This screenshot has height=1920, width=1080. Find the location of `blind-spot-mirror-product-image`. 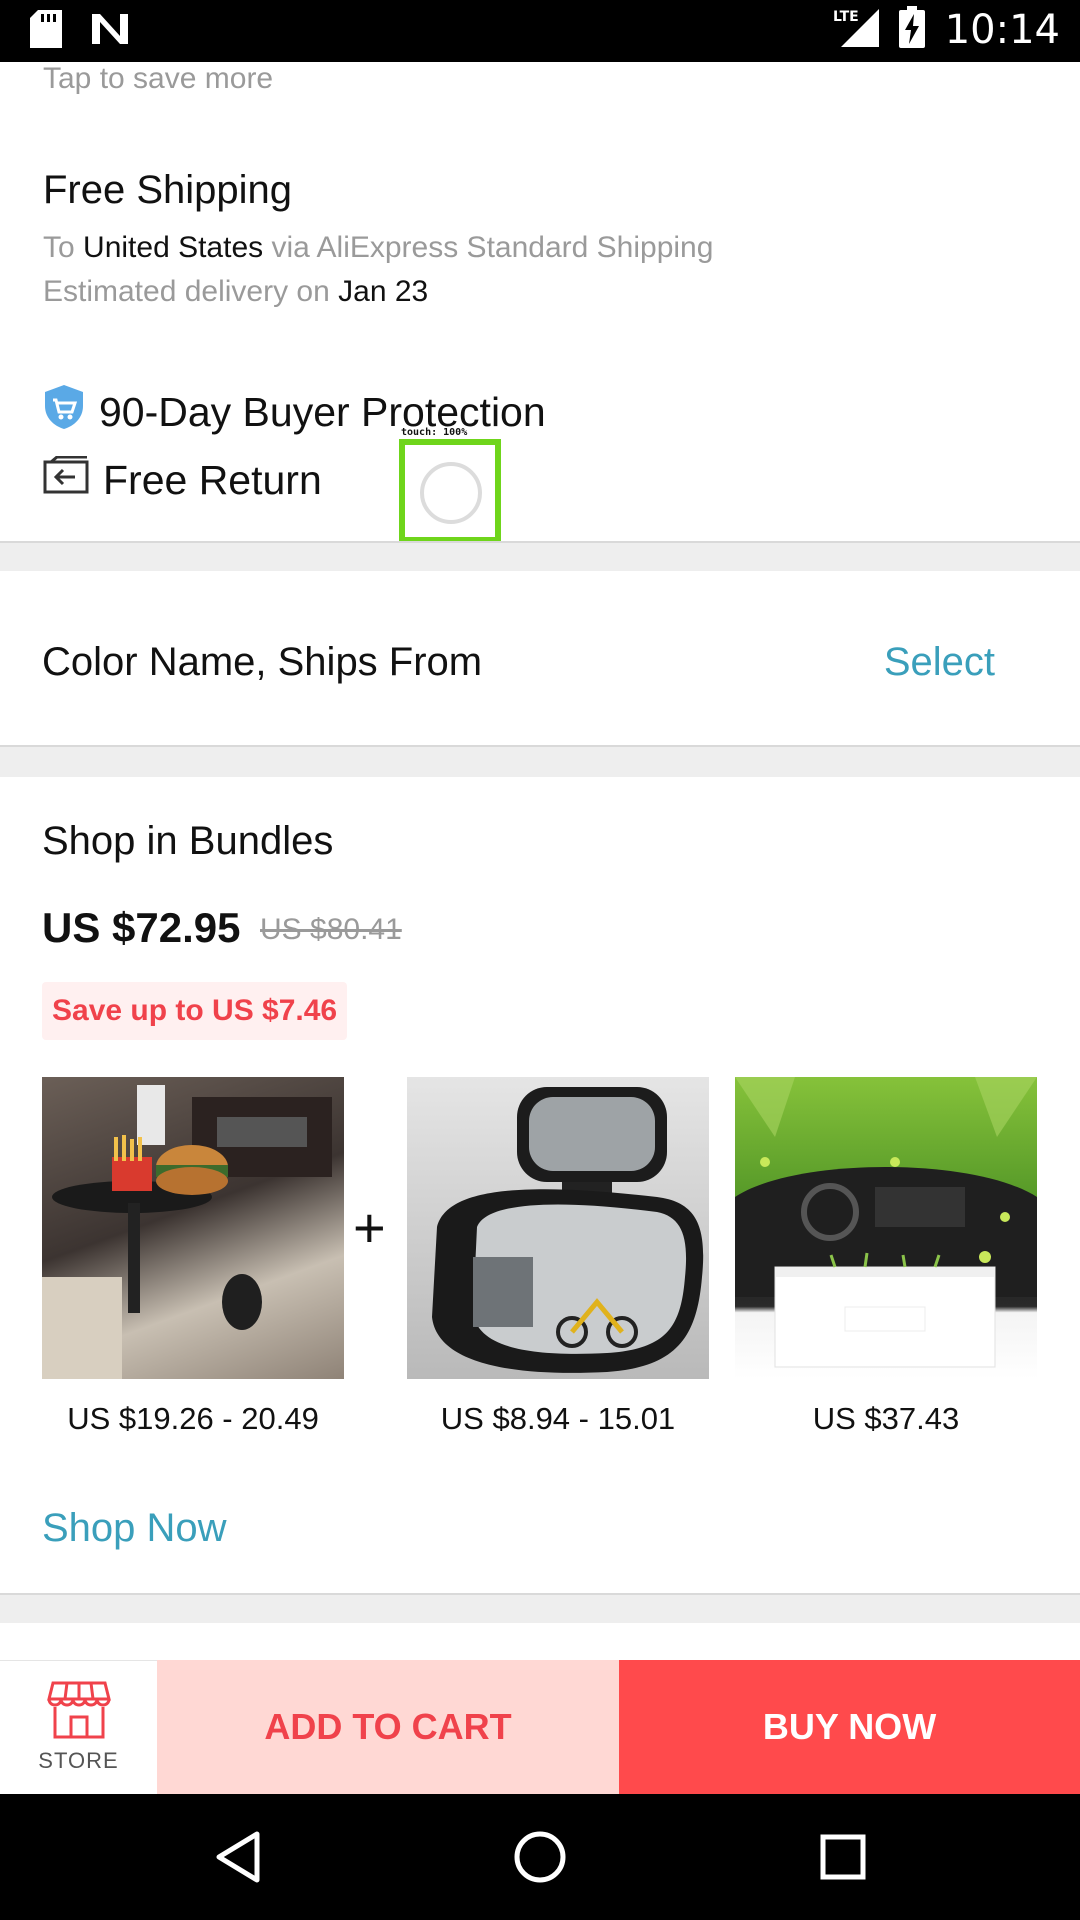

blind-spot-mirror-product-image is located at coordinates (558, 1228).